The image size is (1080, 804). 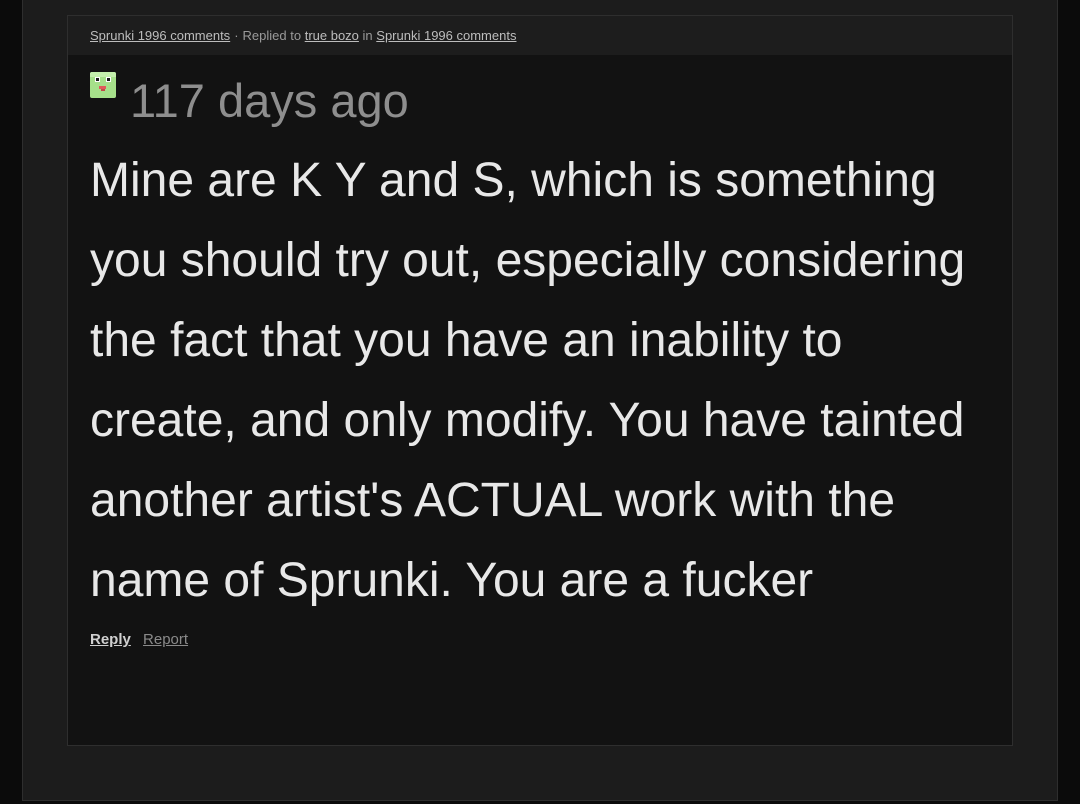 I want to click on replied-to-prefix: Replied to, so click(x=272, y=35).